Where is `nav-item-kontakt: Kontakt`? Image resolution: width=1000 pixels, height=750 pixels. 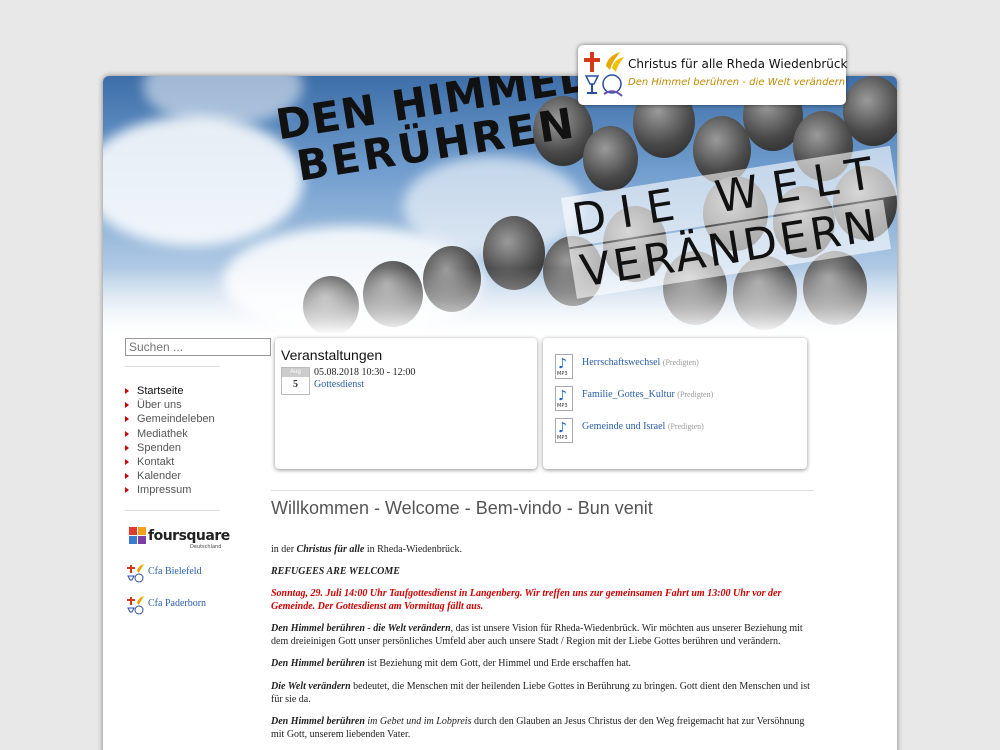 nav-item-kontakt: Kontakt is located at coordinates (170, 462).